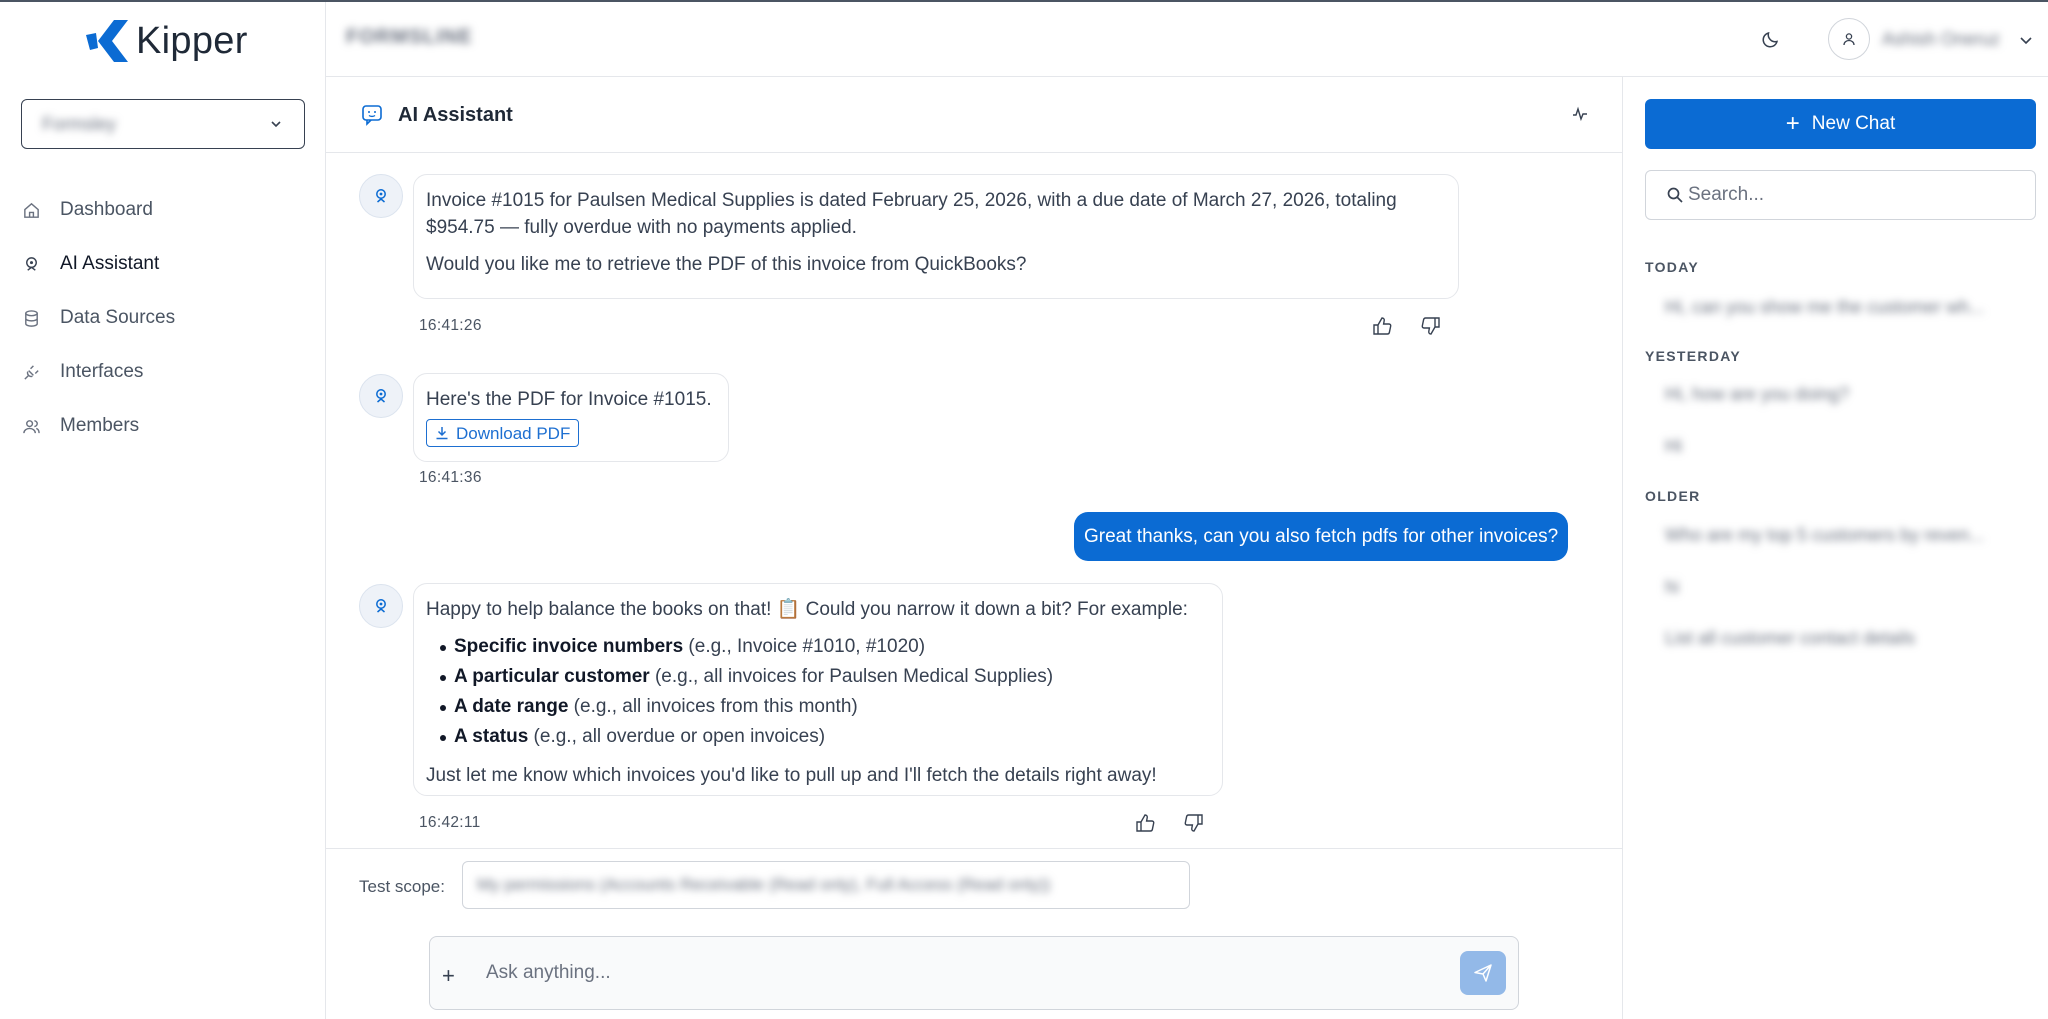  What do you see at coordinates (1675, 195) in the screenshot?
I see `search-icon` at bounding box center [1675, 195].